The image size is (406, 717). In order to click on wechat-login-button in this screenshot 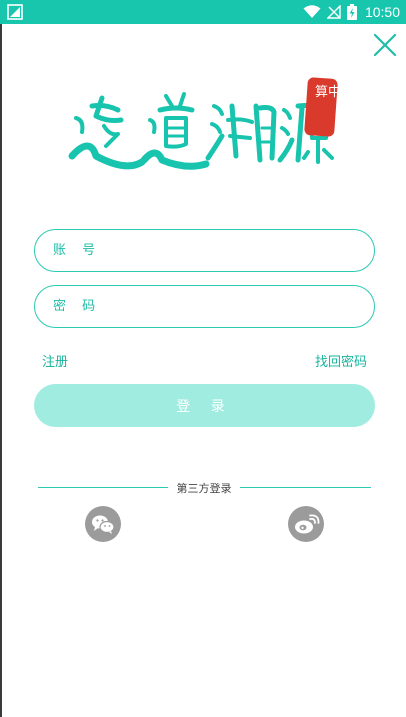, I will do `click(103, 524)`.